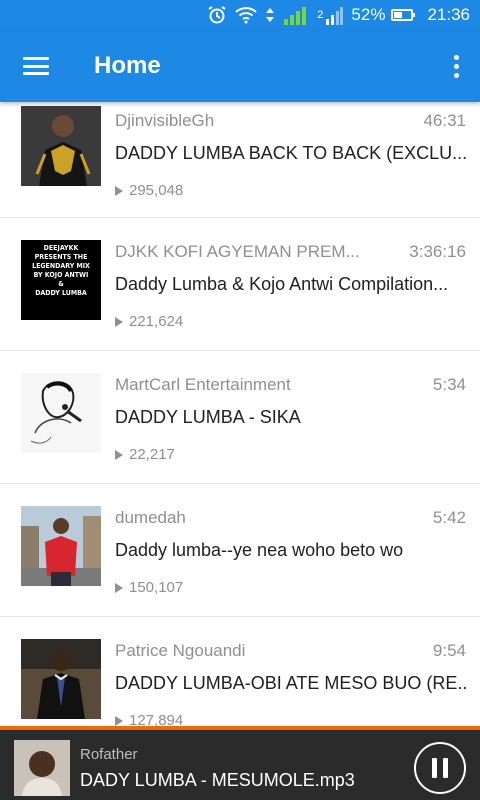 This screenshot has height=800, width=480. What do you see at coordinates (330, 15) in the screenshot?
I see `signal-sim2-icon: 2` at bounding box center [330, 15].